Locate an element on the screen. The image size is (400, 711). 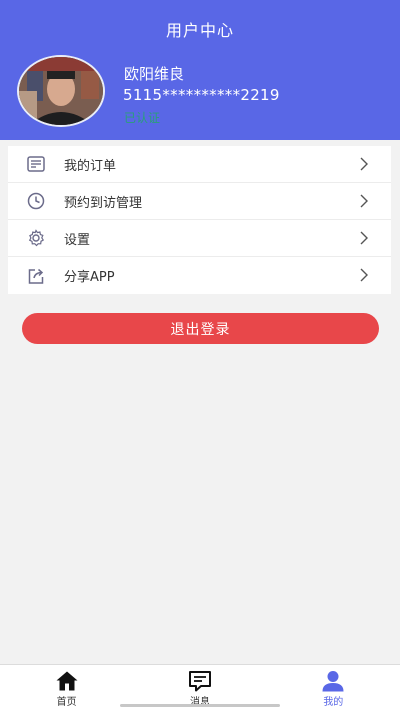
logout-button: 退出登录 is located at coordinates (200, 328).